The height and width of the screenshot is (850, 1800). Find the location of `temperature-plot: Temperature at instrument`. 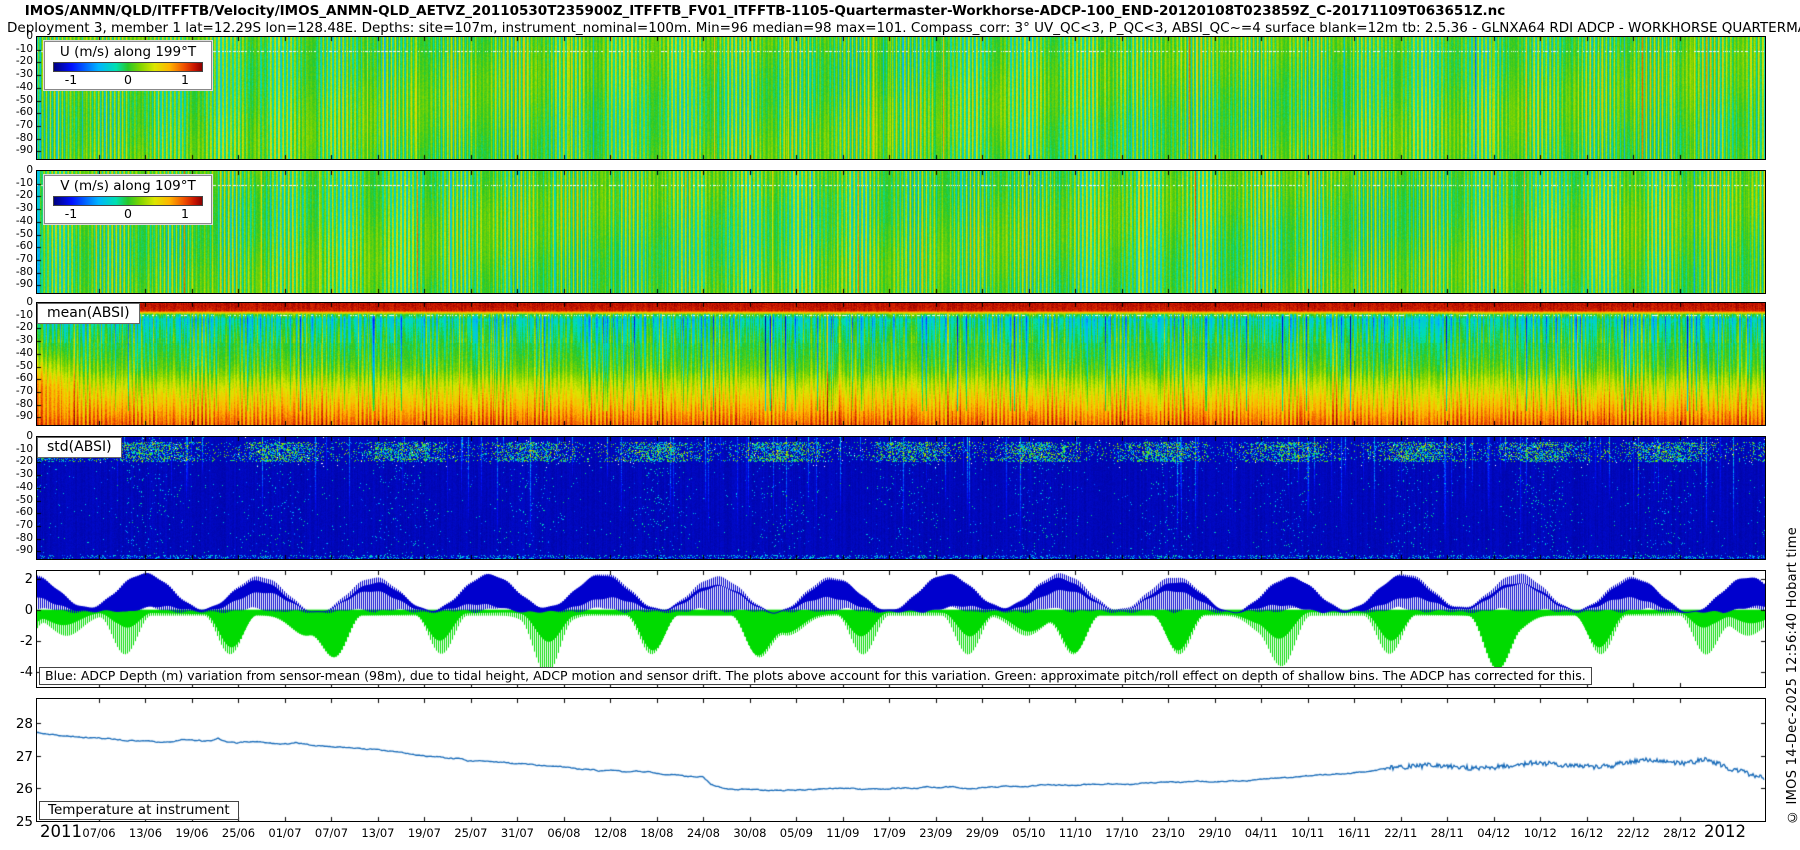

temperature-plot: Temperature at instrument is located at coordinates (901, 760).